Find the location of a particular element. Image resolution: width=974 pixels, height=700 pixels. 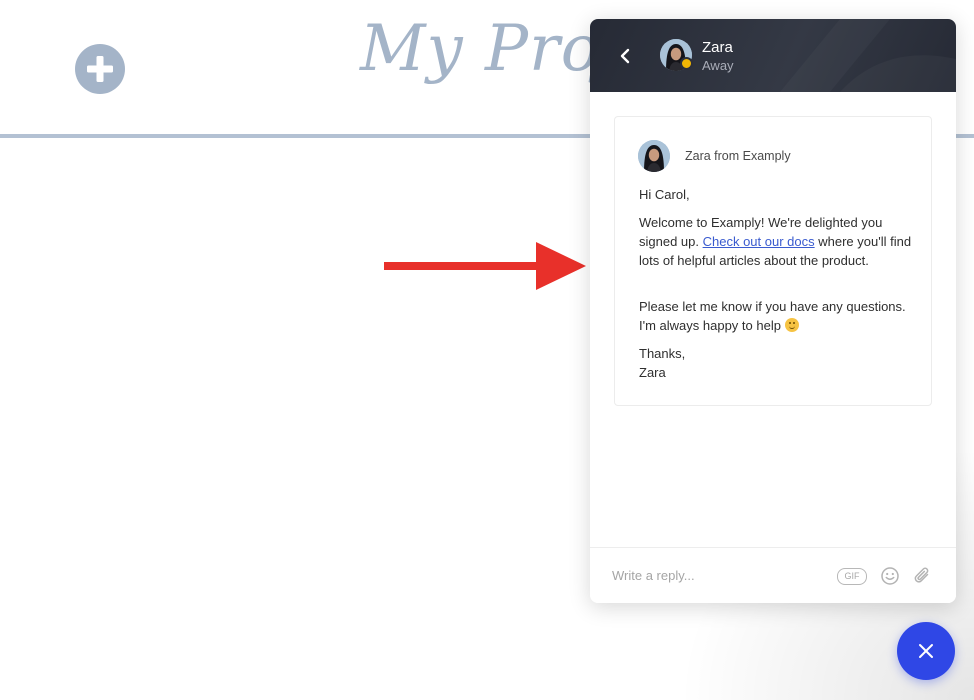

agent-status: Away is located at coordinates (718, 65).